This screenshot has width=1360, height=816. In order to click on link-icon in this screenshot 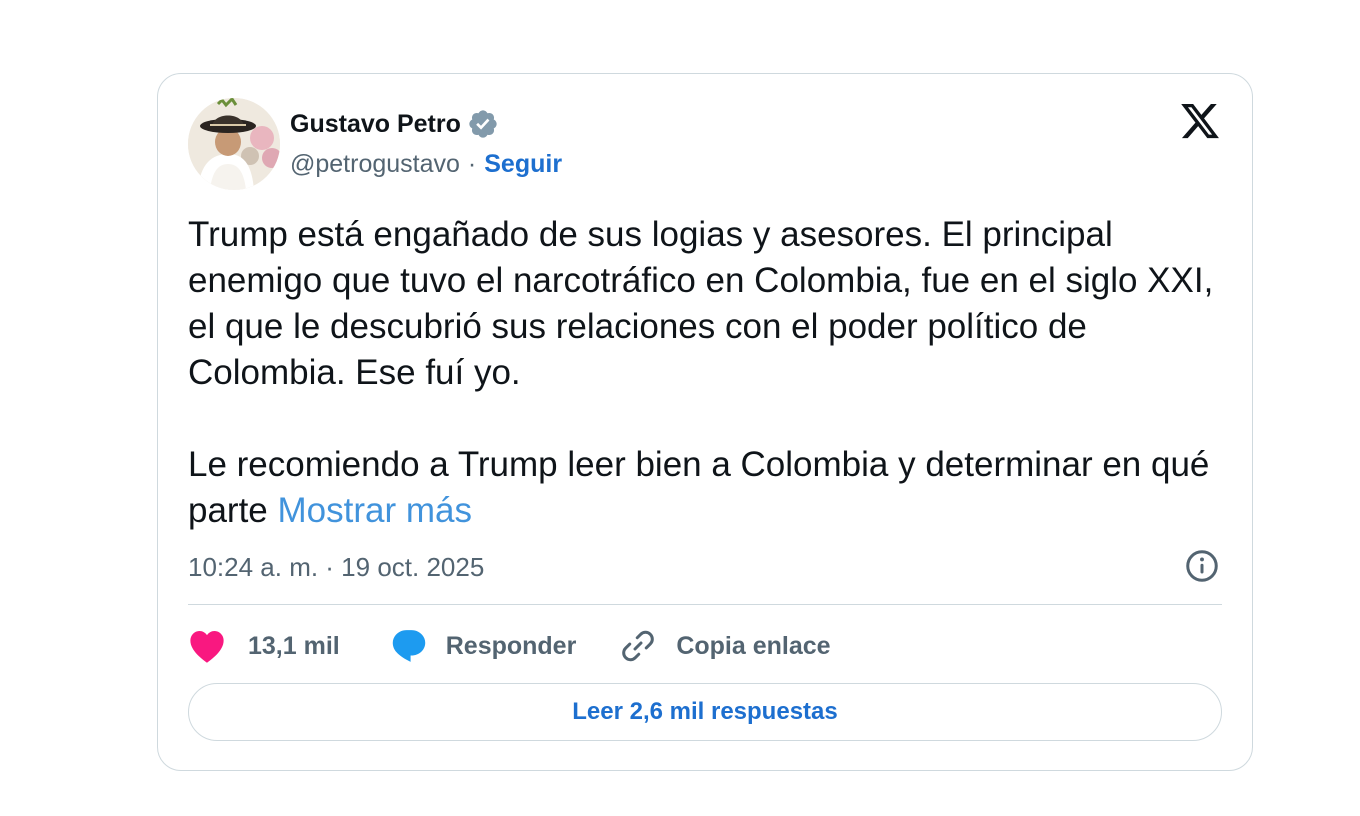, I will do `click(638, 646)`.